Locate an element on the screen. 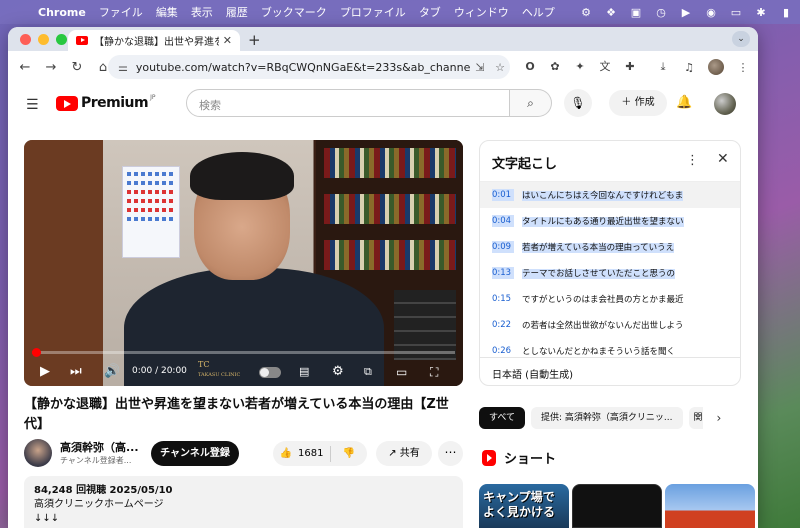  menu-tab: タブ is located at coordinates (430, 12).